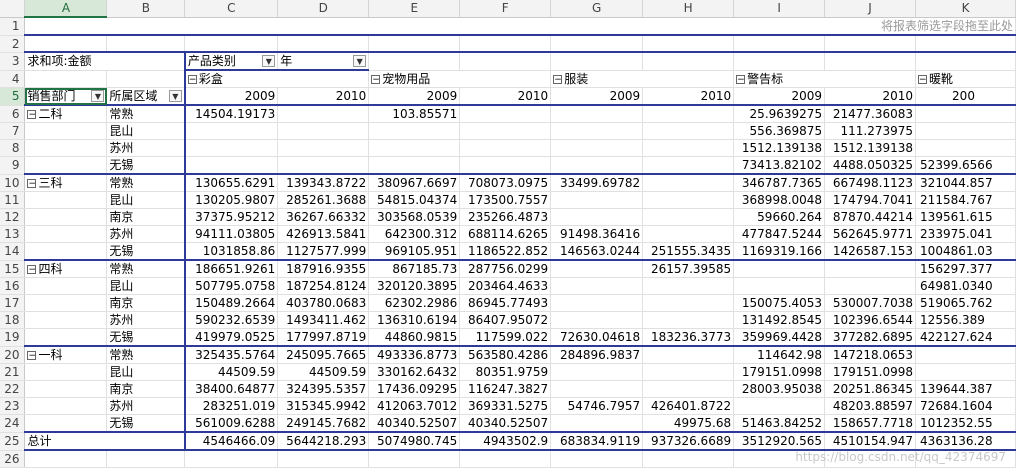 This screenshot has width=1016, height=470. Describe the element at coordinates (870, 217) in the screenshot. I see `value-cell: 87870.44214` at that location.